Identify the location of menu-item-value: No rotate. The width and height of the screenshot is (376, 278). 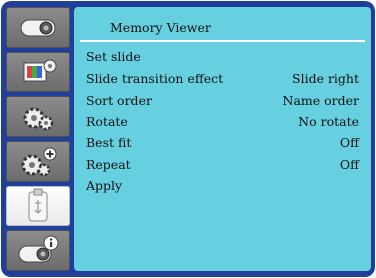
(328, 121).